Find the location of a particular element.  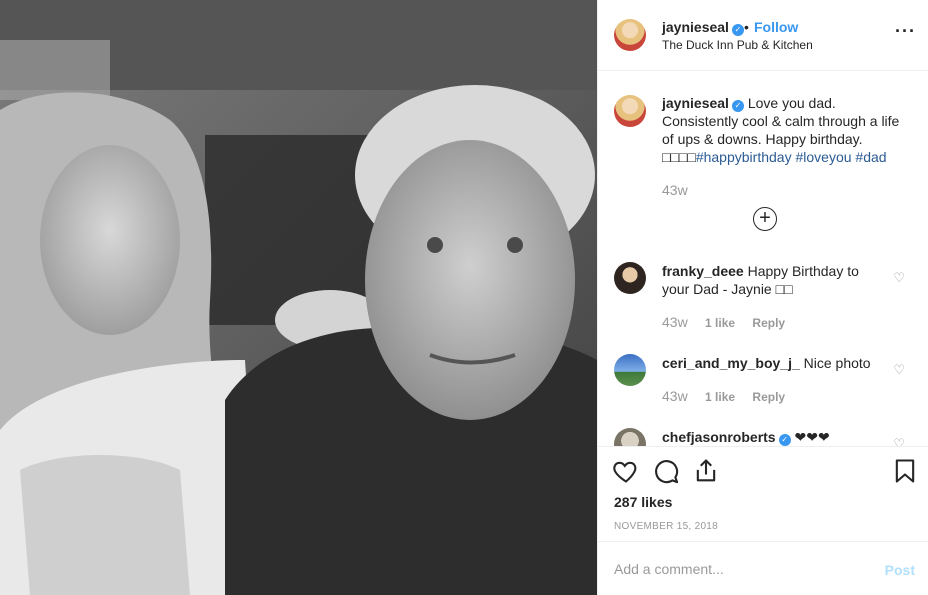

hashtag-link: #loveyou is located at coordinates (823, 157).